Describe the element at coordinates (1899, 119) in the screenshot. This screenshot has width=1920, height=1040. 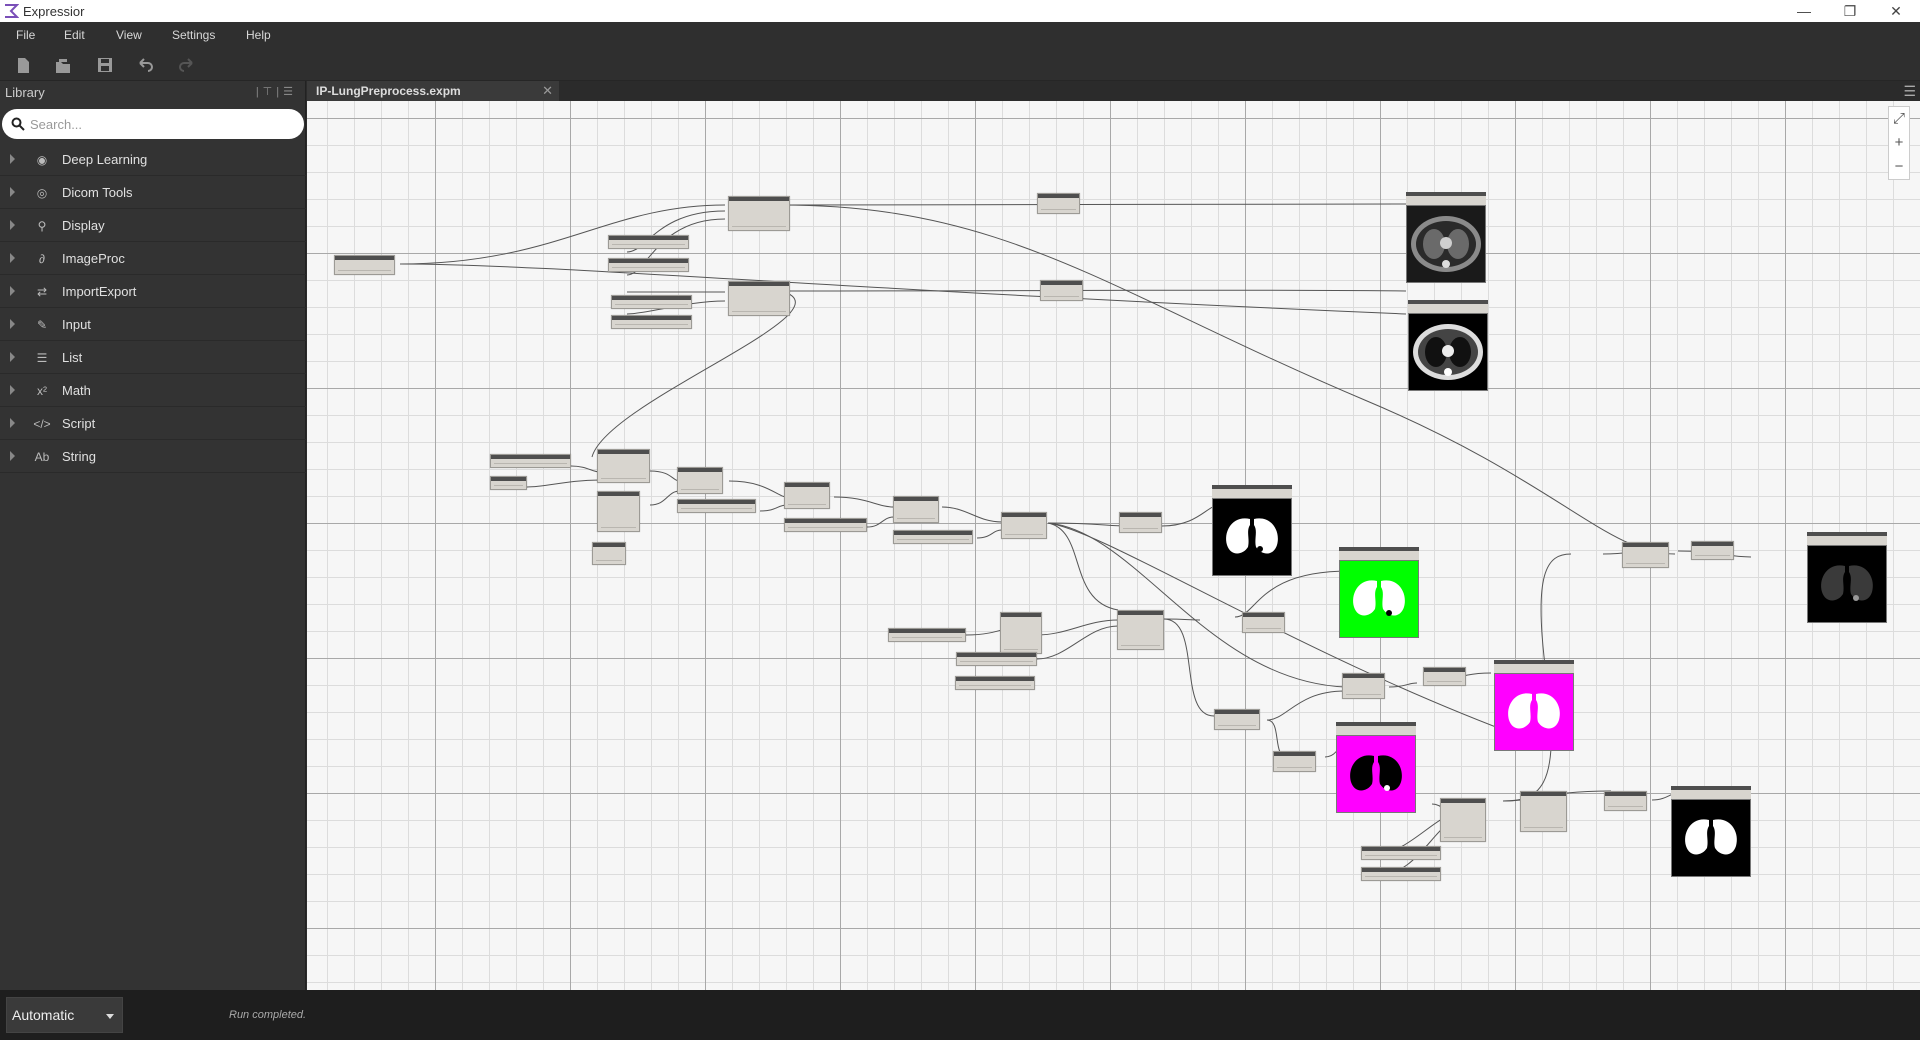
I see `fit-view-icon: ⤢` at that location.